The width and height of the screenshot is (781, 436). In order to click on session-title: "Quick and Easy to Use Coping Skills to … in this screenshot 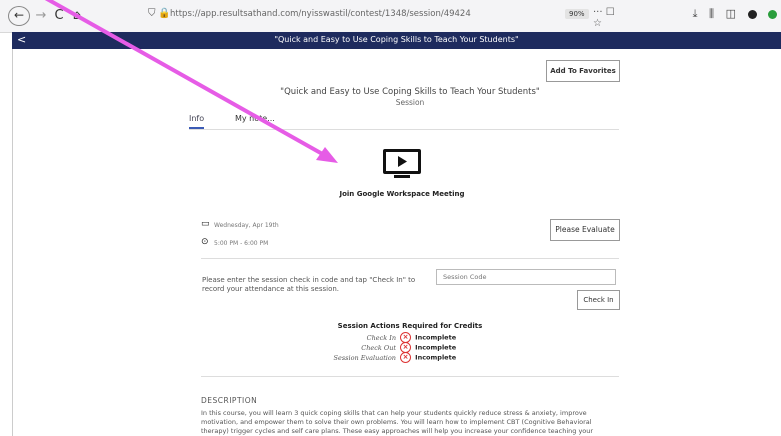, I will do `click(410, 92)`.